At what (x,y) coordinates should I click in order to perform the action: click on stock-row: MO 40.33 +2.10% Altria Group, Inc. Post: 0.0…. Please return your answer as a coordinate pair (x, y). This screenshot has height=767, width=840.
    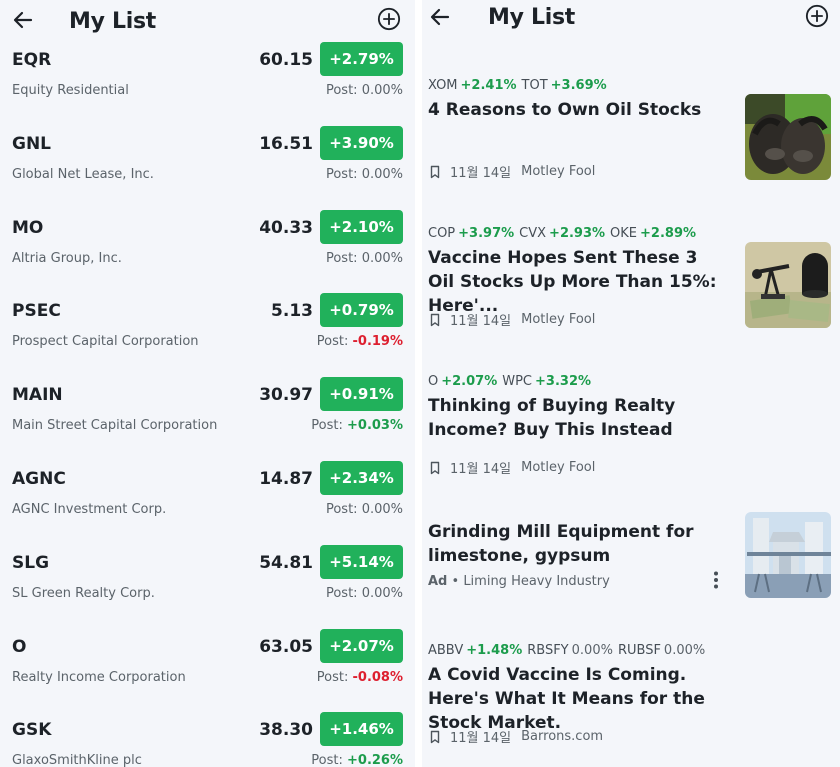
    Looking at the image, I should click on (207, 255).